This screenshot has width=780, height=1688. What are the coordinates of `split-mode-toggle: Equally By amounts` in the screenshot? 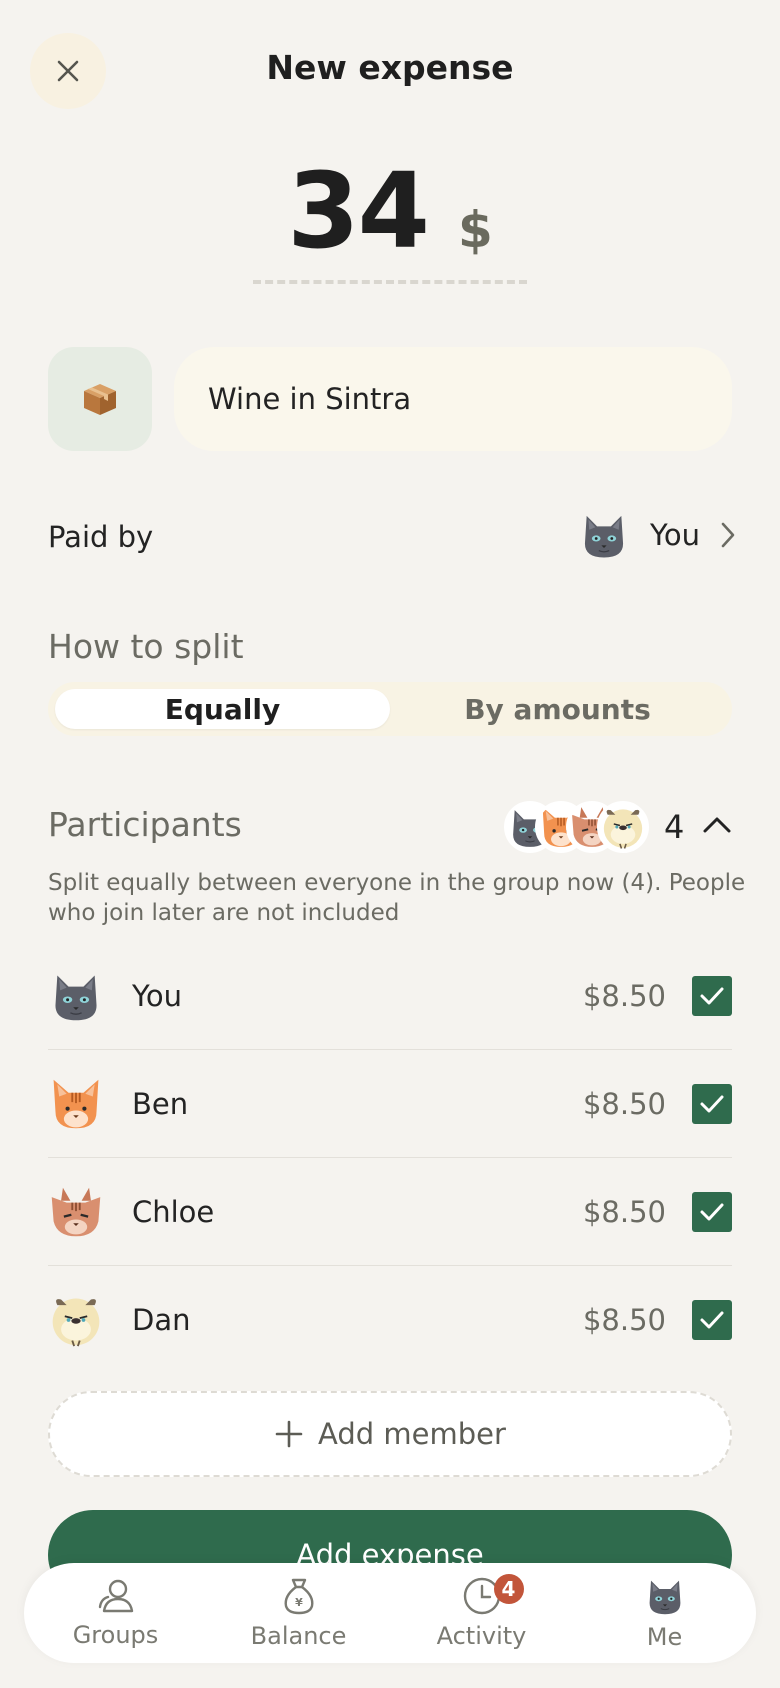 It's located at (390, 709).